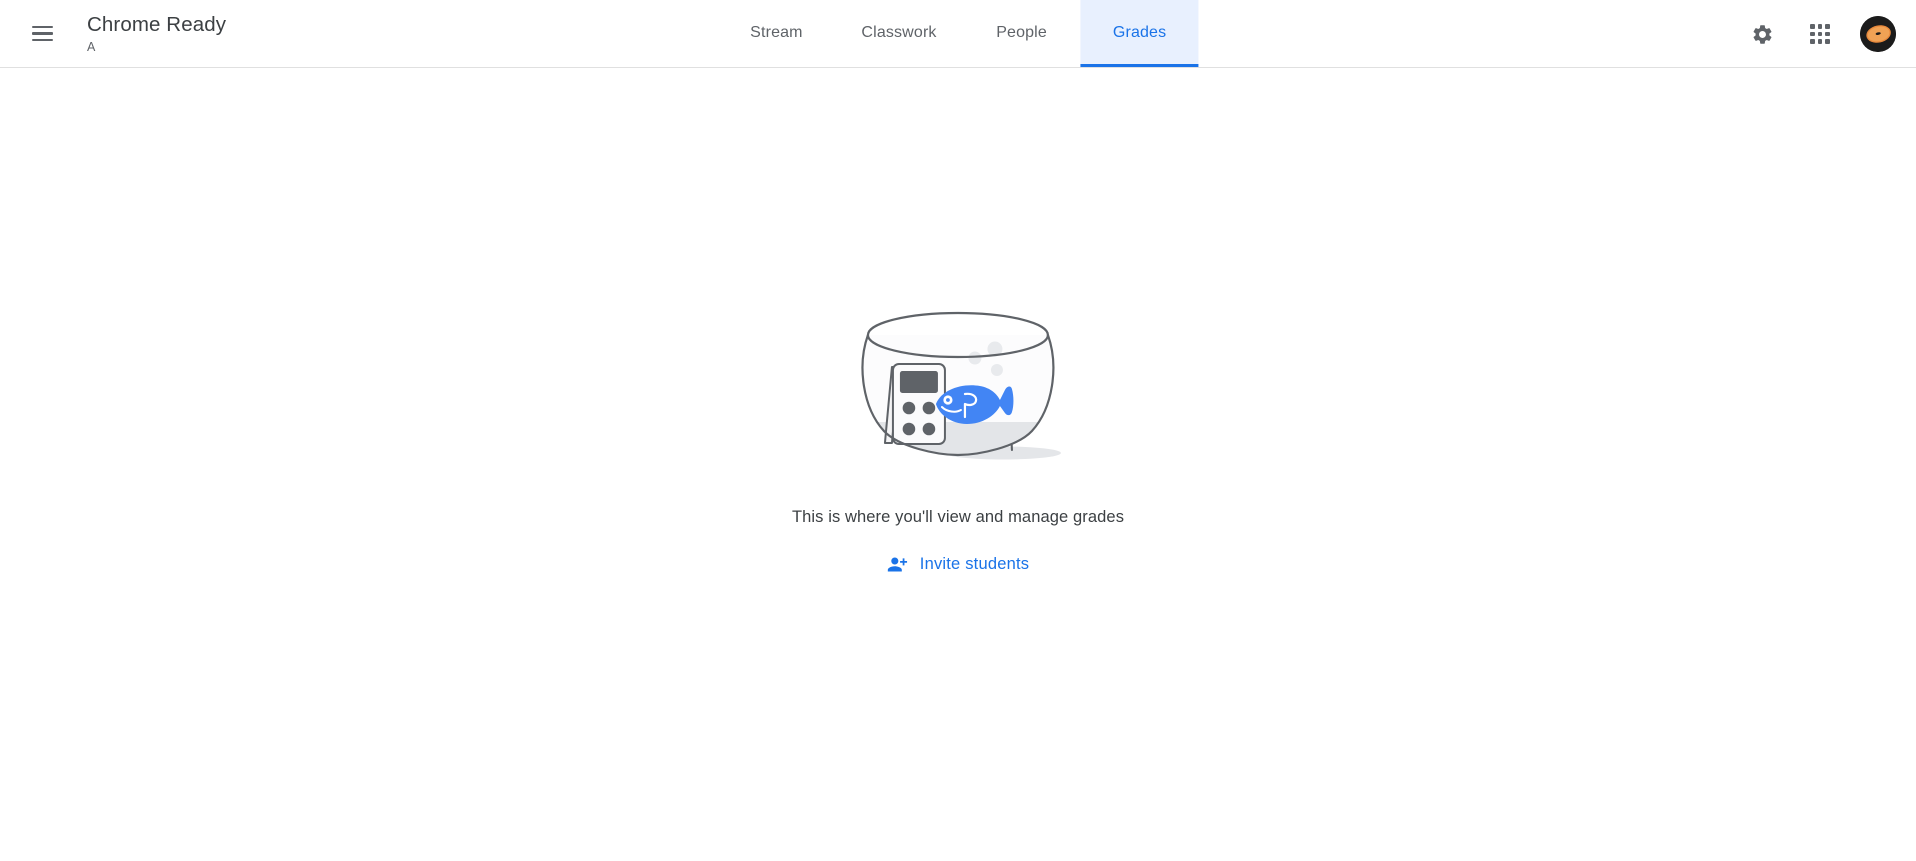  I want to click on avatar-image, so click(1878, 34).